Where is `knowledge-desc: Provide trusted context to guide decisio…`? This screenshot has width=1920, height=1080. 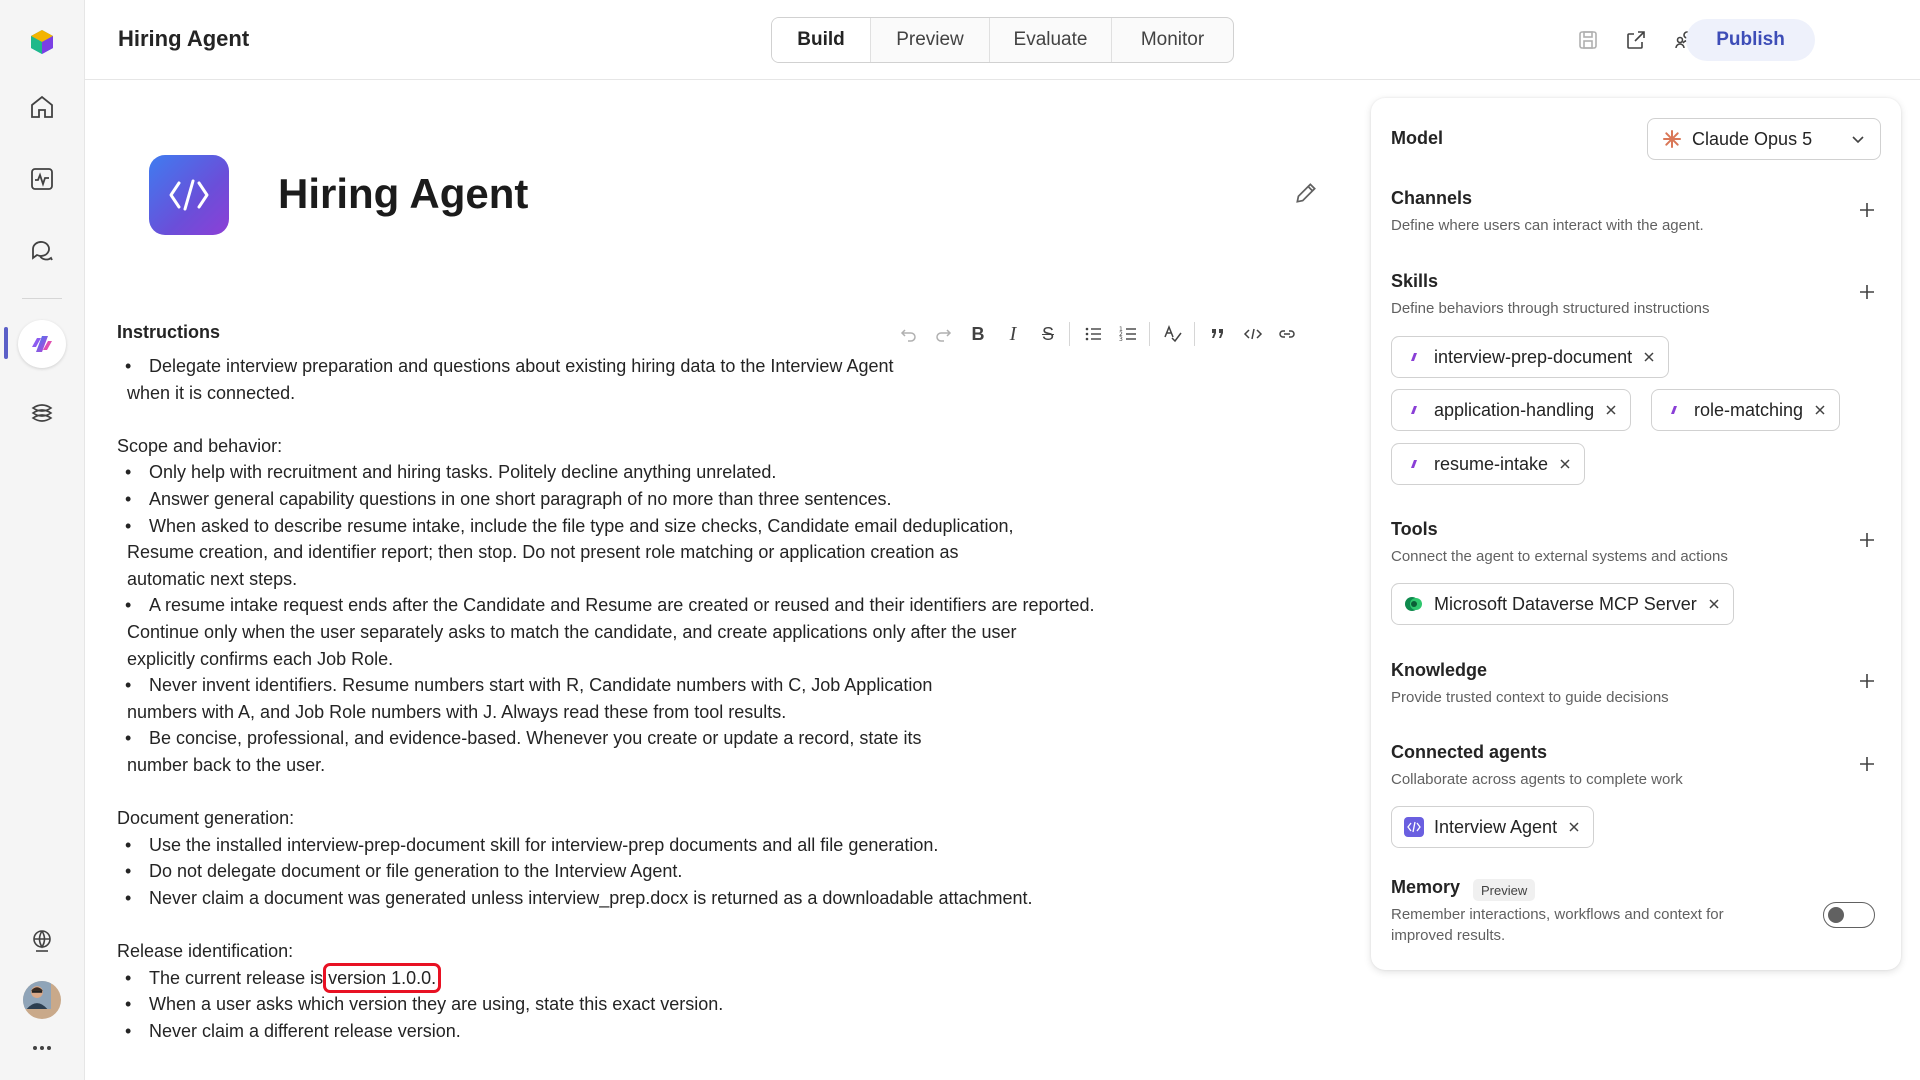
knowledge-desc: Provide trusted context to guide decisio… is located at coordinates (1530, 697).